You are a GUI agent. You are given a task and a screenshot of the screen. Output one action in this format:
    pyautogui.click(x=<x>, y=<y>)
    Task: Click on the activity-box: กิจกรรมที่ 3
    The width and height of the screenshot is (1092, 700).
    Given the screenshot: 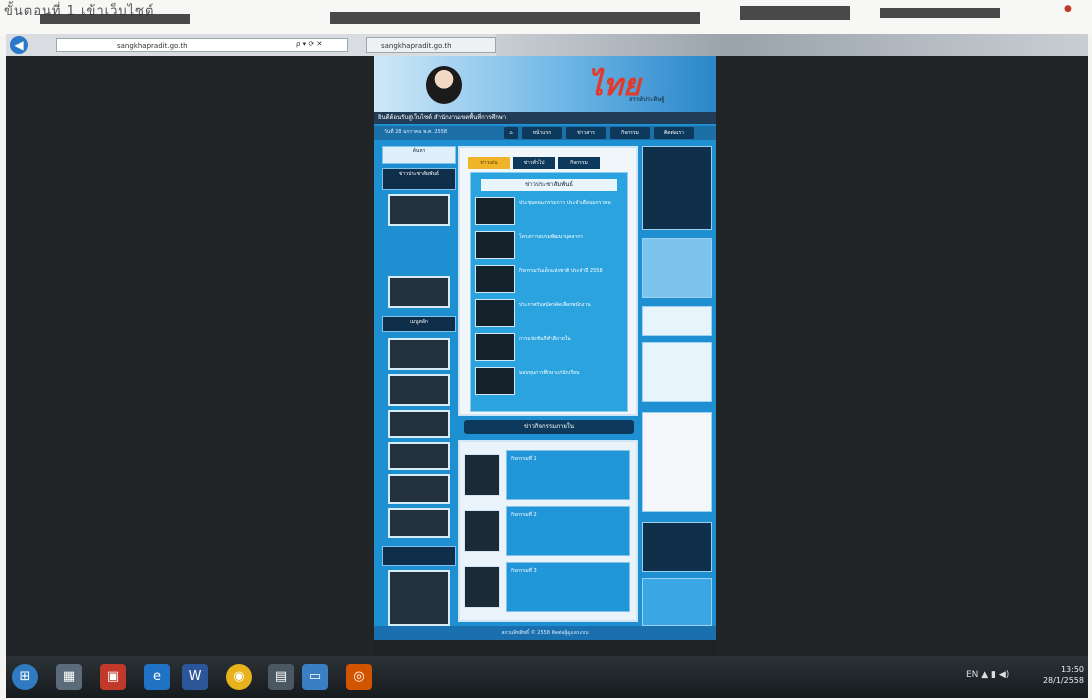 What is the action you would take?
    pyautogui.click(x=568, y=587)
    